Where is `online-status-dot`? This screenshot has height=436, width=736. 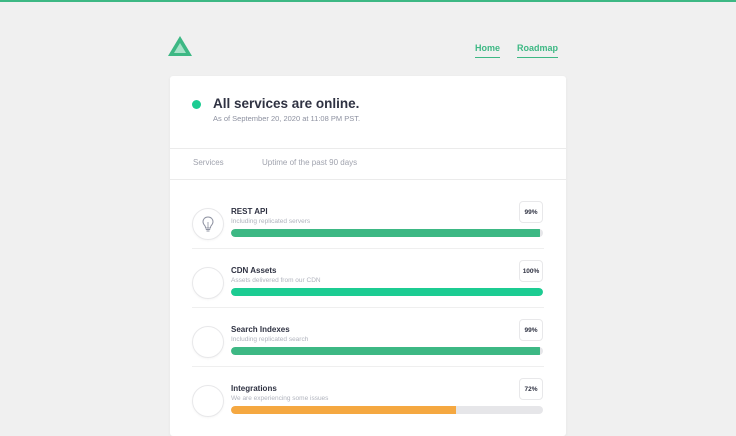
online-status-dot is located at coordinates (196, 104).